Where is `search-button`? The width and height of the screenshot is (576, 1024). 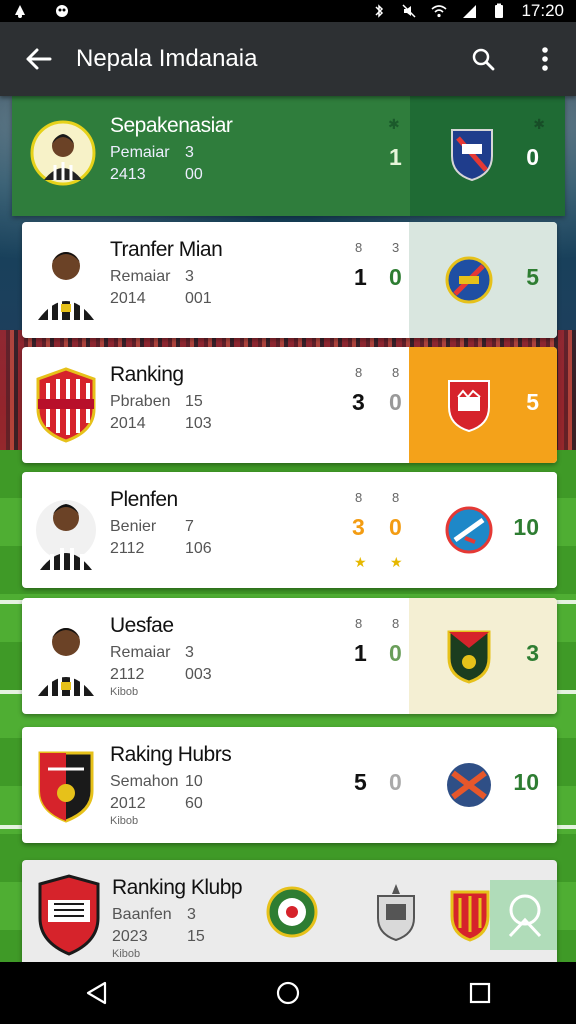 search-button is located at coordinates (483, 59).